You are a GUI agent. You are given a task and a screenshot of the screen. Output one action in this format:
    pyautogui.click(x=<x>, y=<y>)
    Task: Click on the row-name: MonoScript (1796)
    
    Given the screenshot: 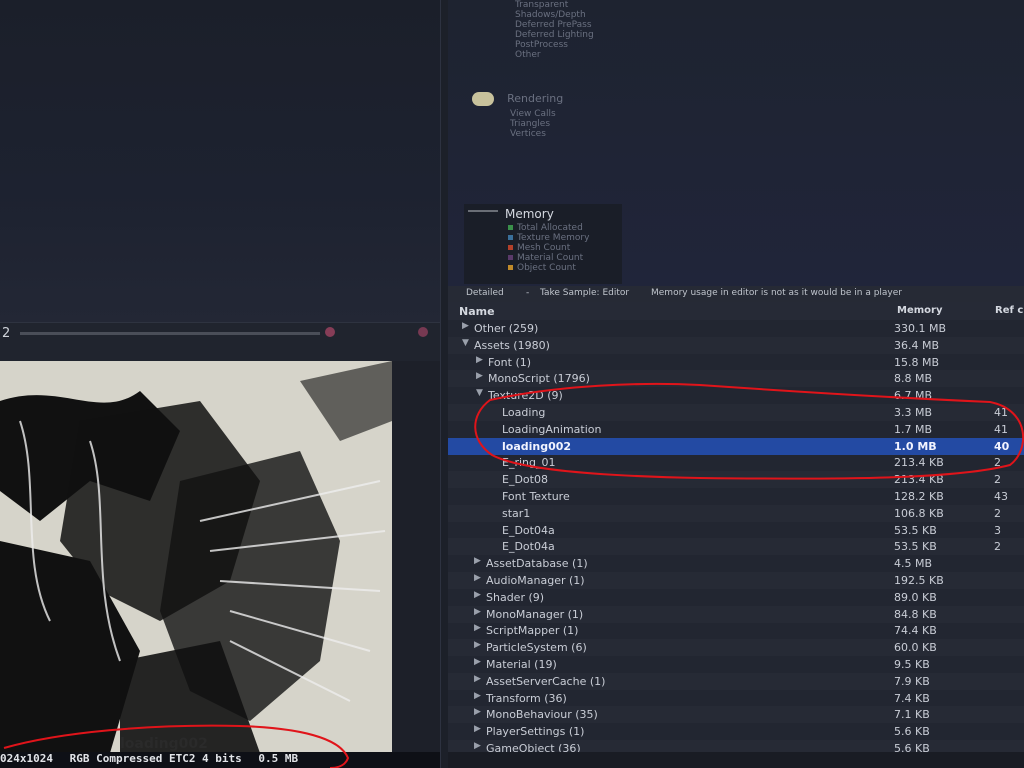 What is the action you would take?
    pyautogui.click(x=539, y=378)
    